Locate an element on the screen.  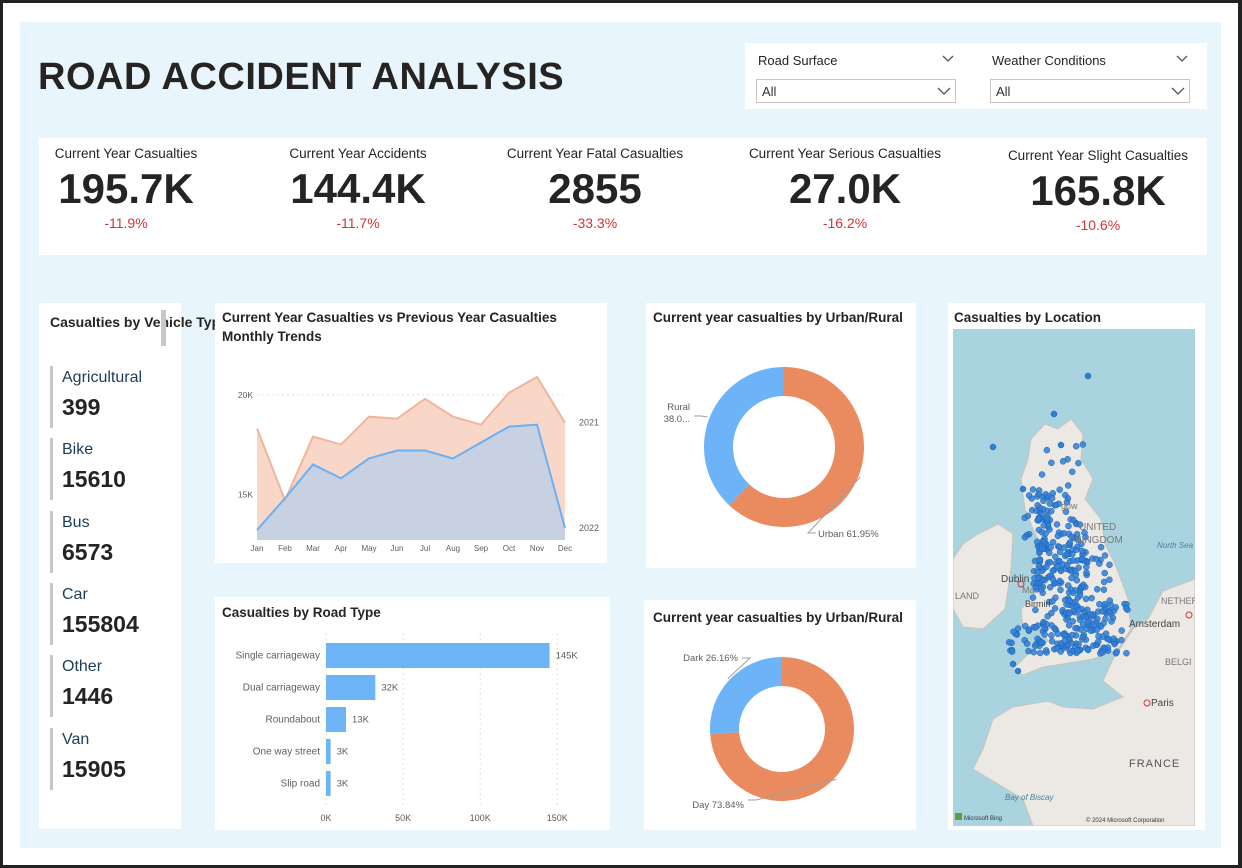
kpi-label: Current Year Accidents is located at coordinates (358, 153).